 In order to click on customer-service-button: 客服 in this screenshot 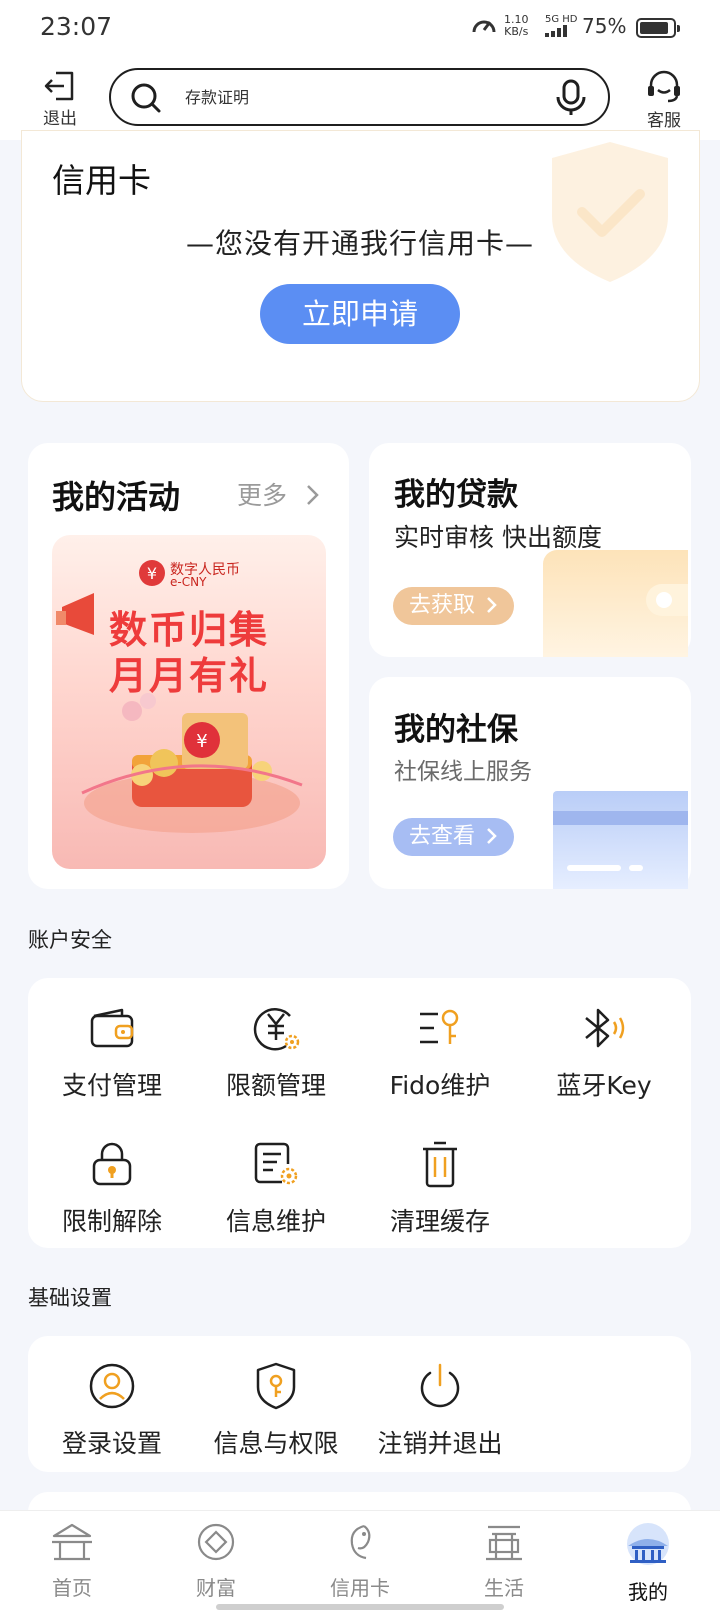, I will do `click(664, 100)`.